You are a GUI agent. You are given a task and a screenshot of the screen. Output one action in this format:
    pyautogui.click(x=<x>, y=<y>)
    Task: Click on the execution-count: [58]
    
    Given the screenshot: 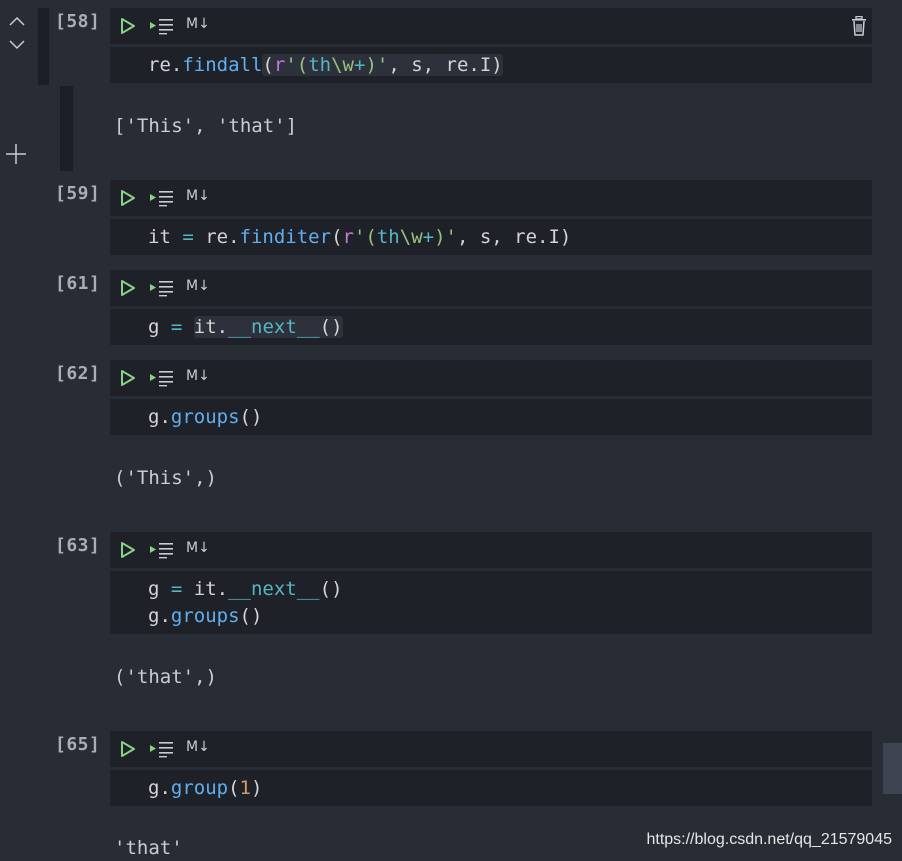 What is the action you would take?
    pyautogui.click(x=78, y=21)
    